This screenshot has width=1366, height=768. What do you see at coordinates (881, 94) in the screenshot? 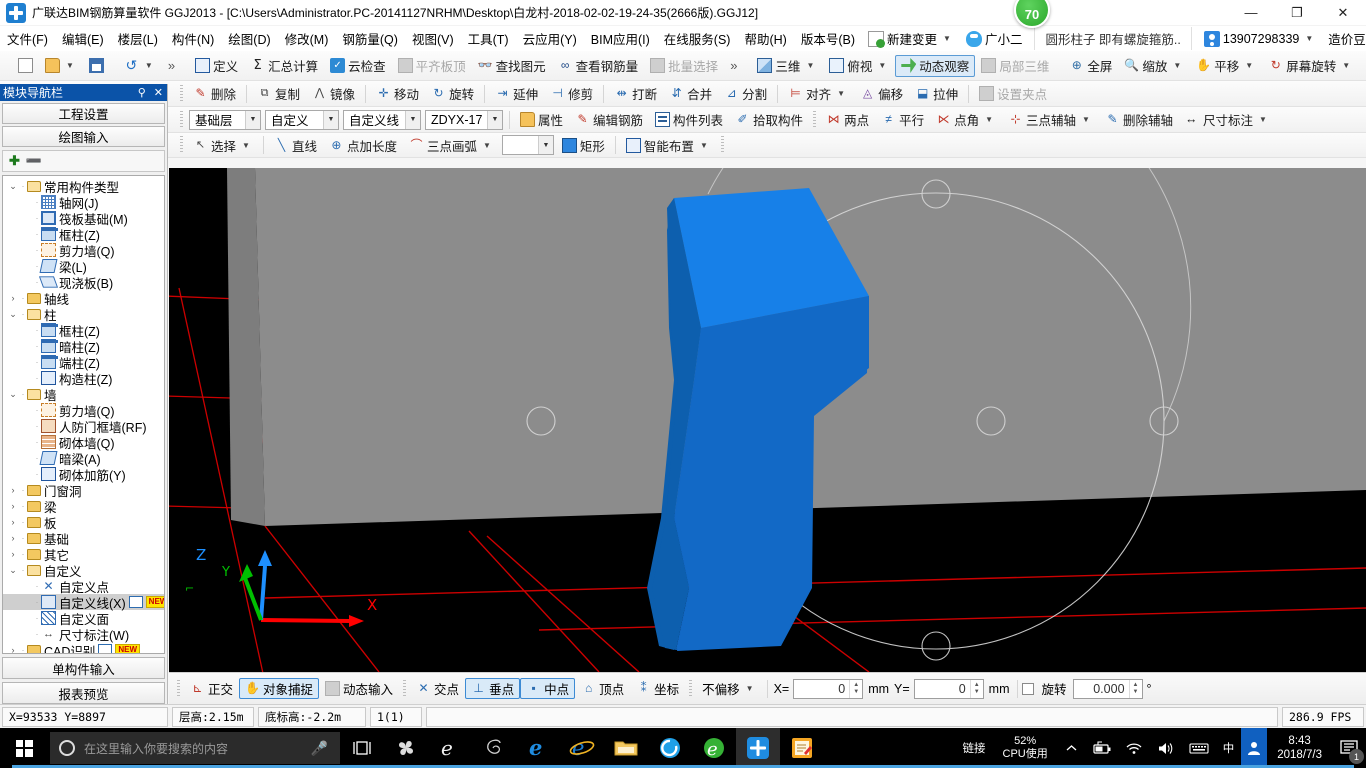
I see `offset-button: ◬ 偏移` at bounding box center [881, 94].